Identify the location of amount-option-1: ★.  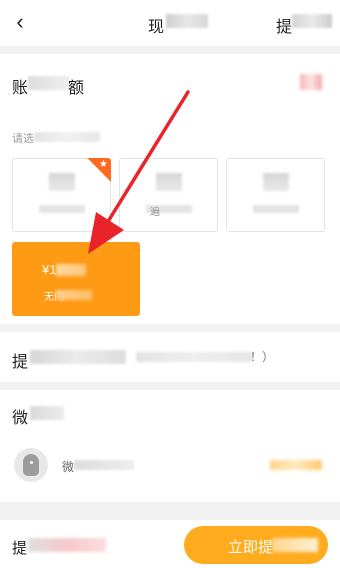
(61, 195).